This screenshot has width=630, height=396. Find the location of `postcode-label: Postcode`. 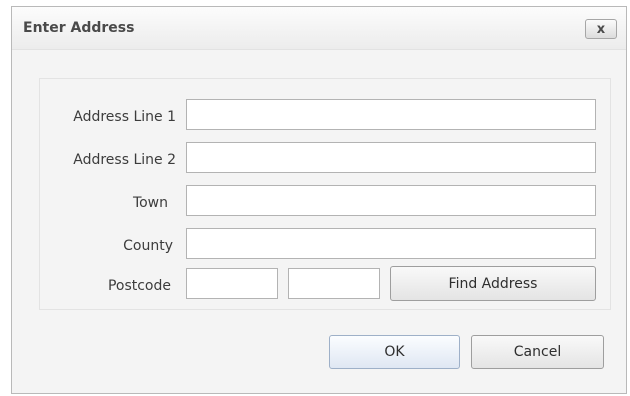

postcode-label: Postcode is located at coordinates (139, 286).